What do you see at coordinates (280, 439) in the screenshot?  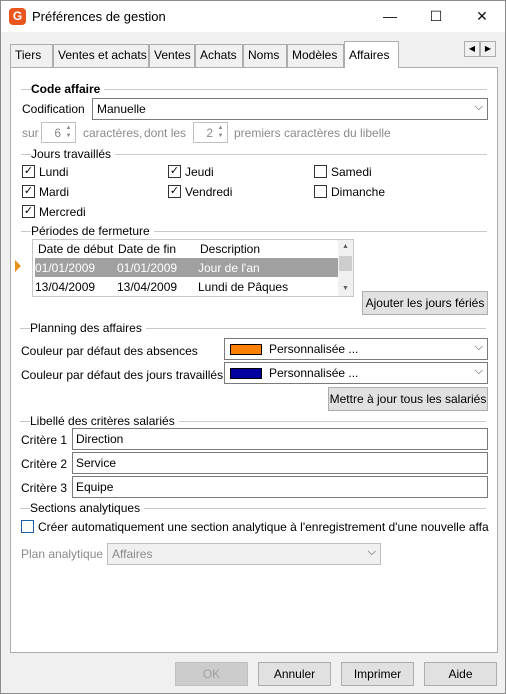 I see `critere-1-input: Direction` at bounding box center [280, 439].